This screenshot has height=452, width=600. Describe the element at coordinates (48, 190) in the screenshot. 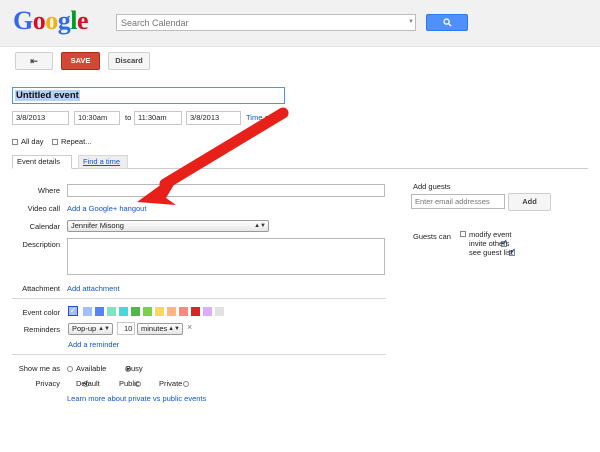

I see `where-label: Where` at that location.